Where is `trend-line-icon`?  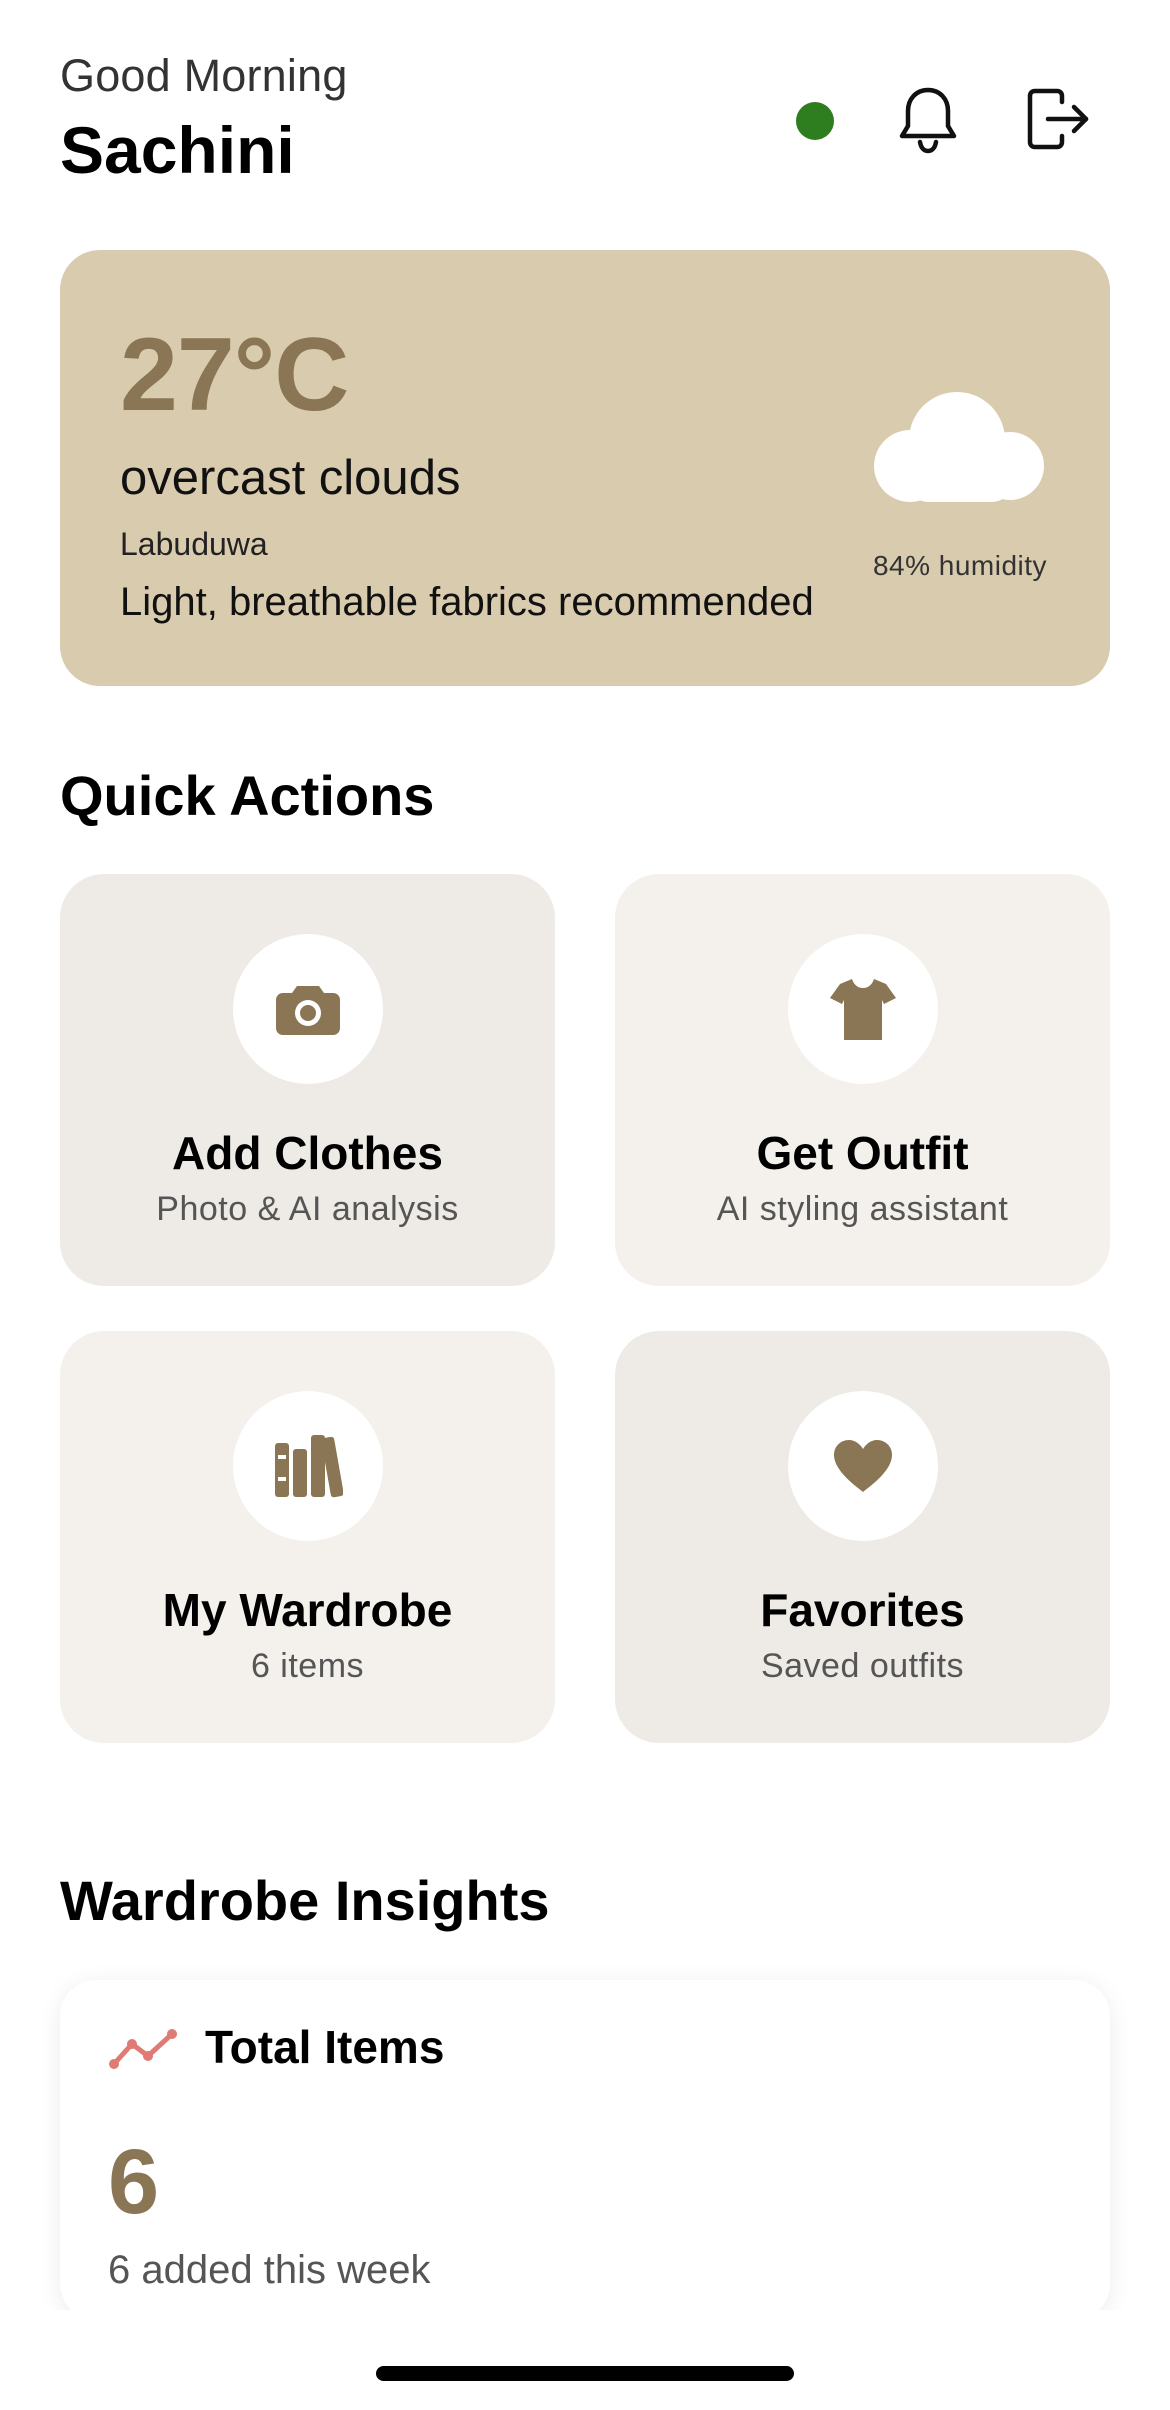
trend-line-icon is located at coordinates (143, 2049).